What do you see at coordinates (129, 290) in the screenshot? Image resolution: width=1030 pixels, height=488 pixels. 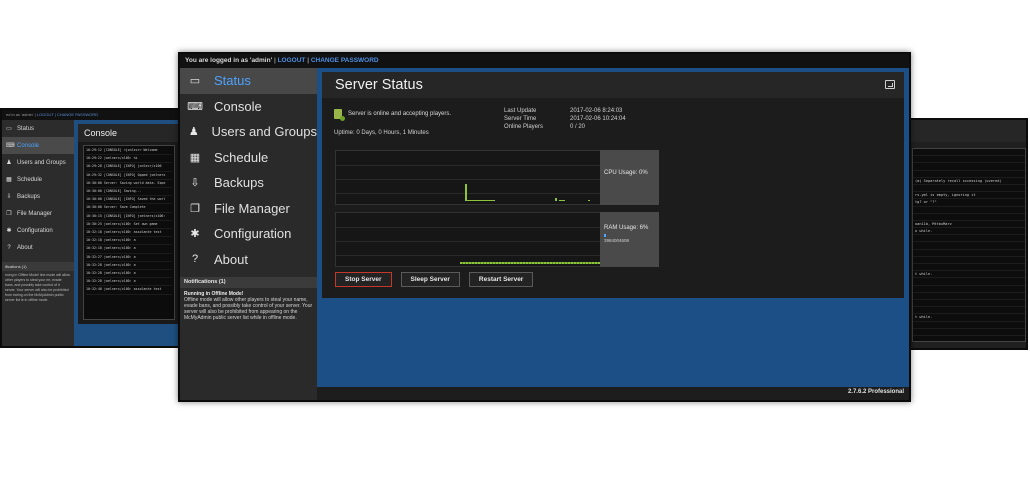 I see `console-line: 10:32:40 joelnerx/x100: assolante test` at bounding box center [129, 290].